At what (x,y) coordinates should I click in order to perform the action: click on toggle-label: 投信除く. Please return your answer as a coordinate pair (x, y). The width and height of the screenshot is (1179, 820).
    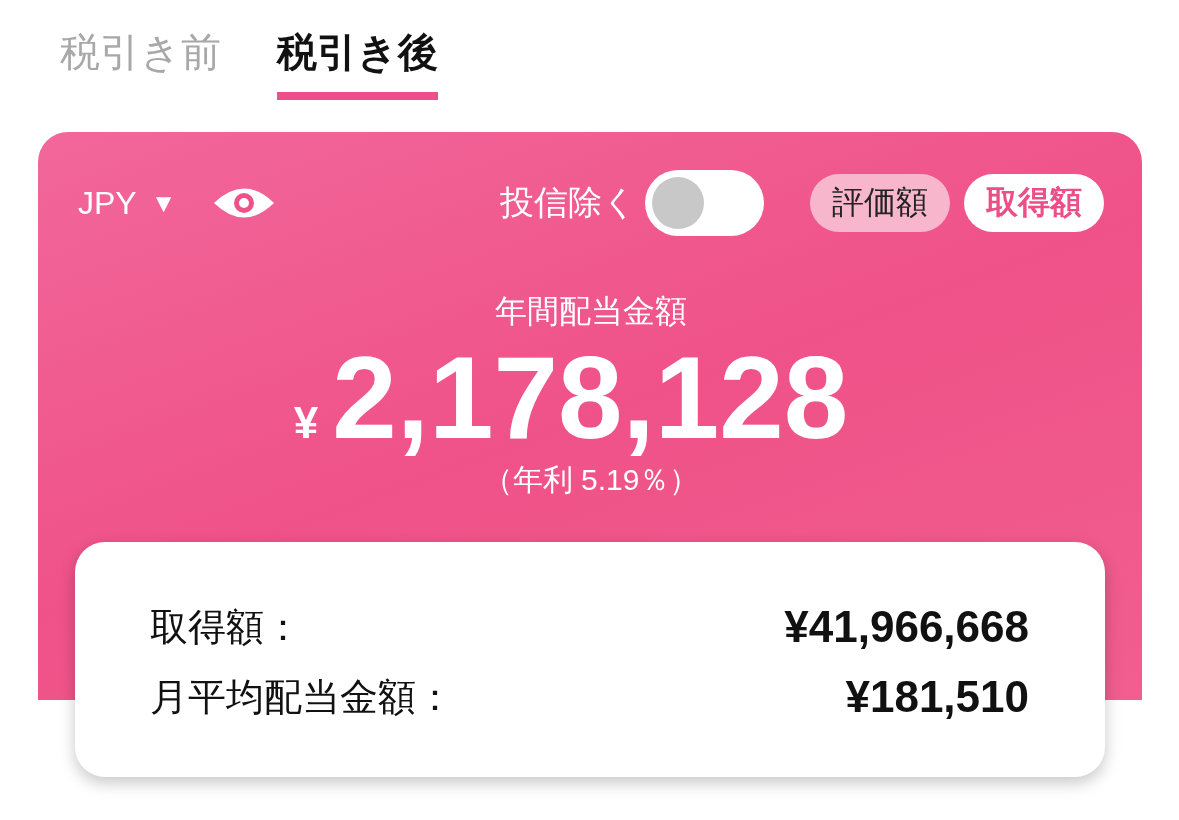
    Looking at the image, I should click on (568, 202).